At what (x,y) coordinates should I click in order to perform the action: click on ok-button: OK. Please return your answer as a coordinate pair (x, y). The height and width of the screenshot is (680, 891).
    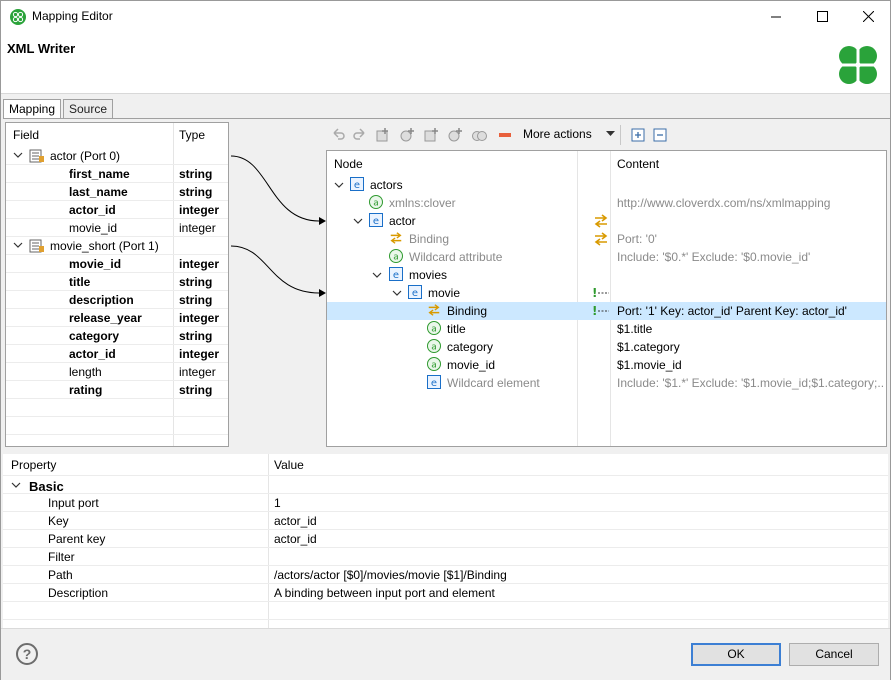
    Looking at the image, I should click on (736, 654).